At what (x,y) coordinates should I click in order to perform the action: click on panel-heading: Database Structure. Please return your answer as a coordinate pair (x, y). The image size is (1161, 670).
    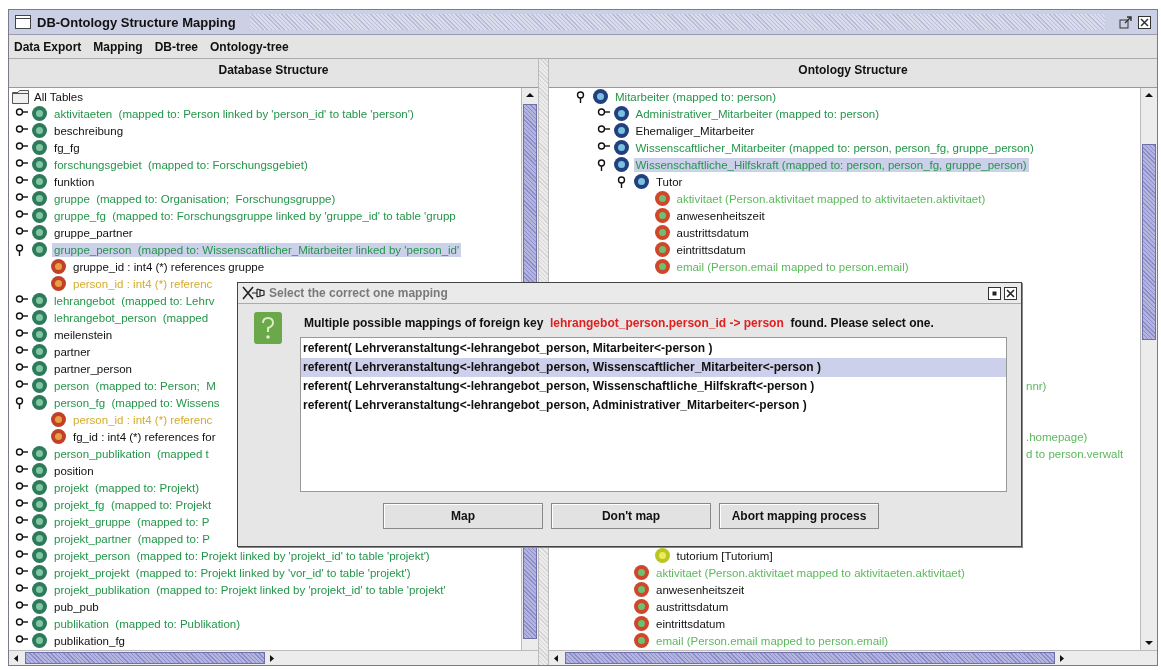
    Looking at the image, I should click on (273, 73).